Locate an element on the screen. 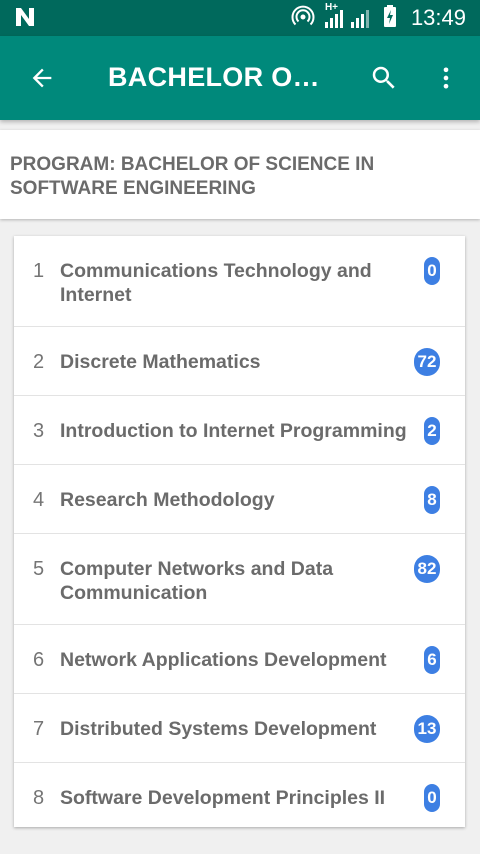  course-name: Computer Networks and Data Communication is located at coordinates (197, 581).